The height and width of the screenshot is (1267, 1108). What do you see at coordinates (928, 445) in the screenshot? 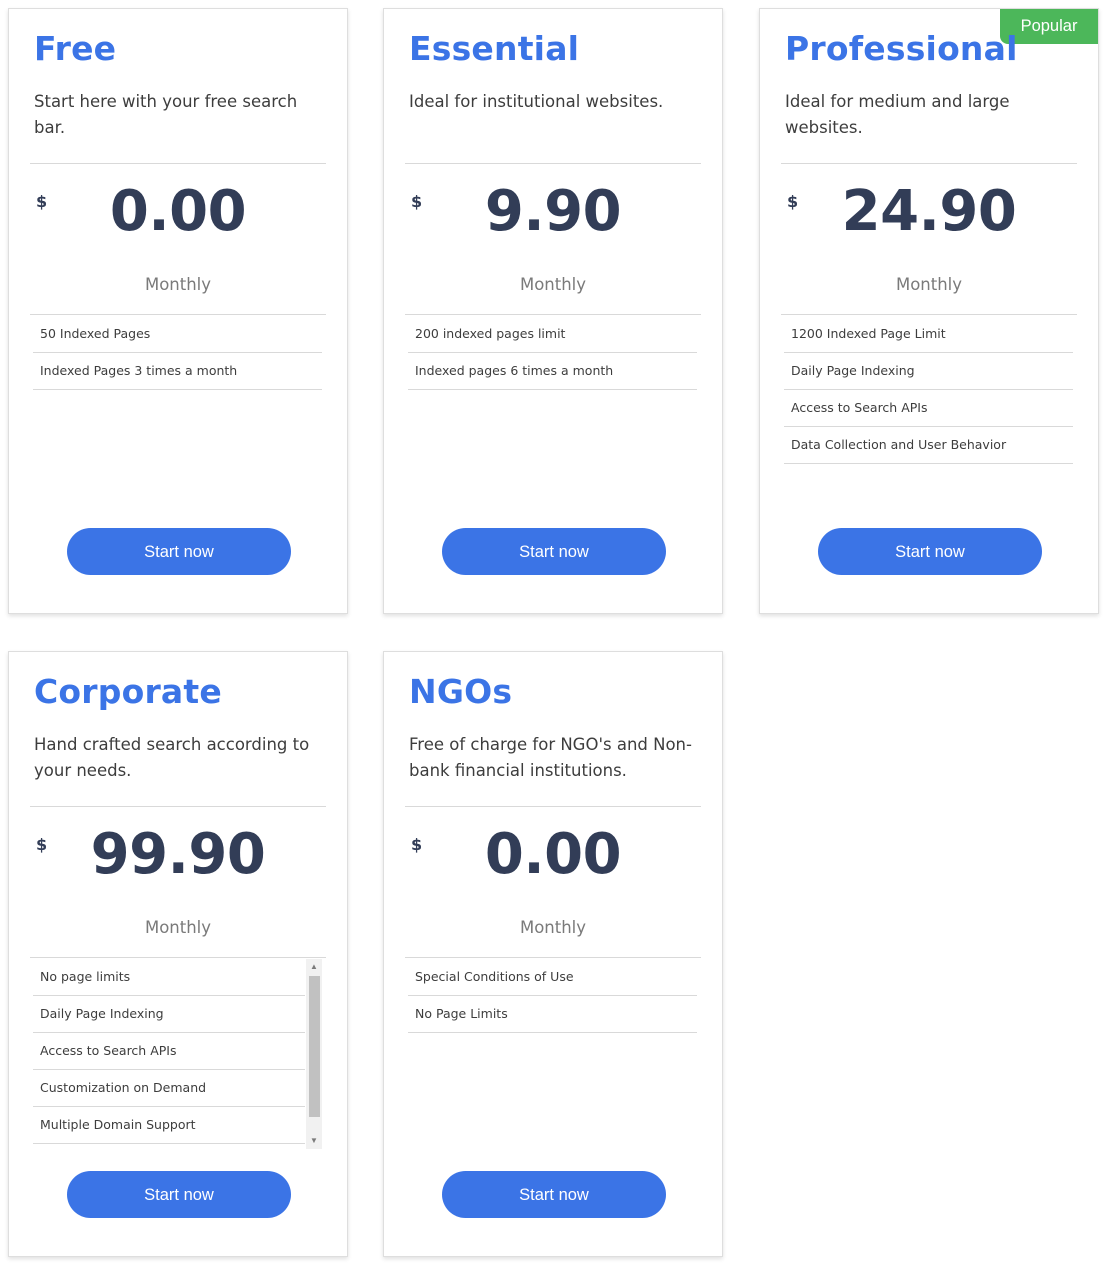
I see `feature-item: Data Collection and User Behavior` at bounding box center [928, 445].